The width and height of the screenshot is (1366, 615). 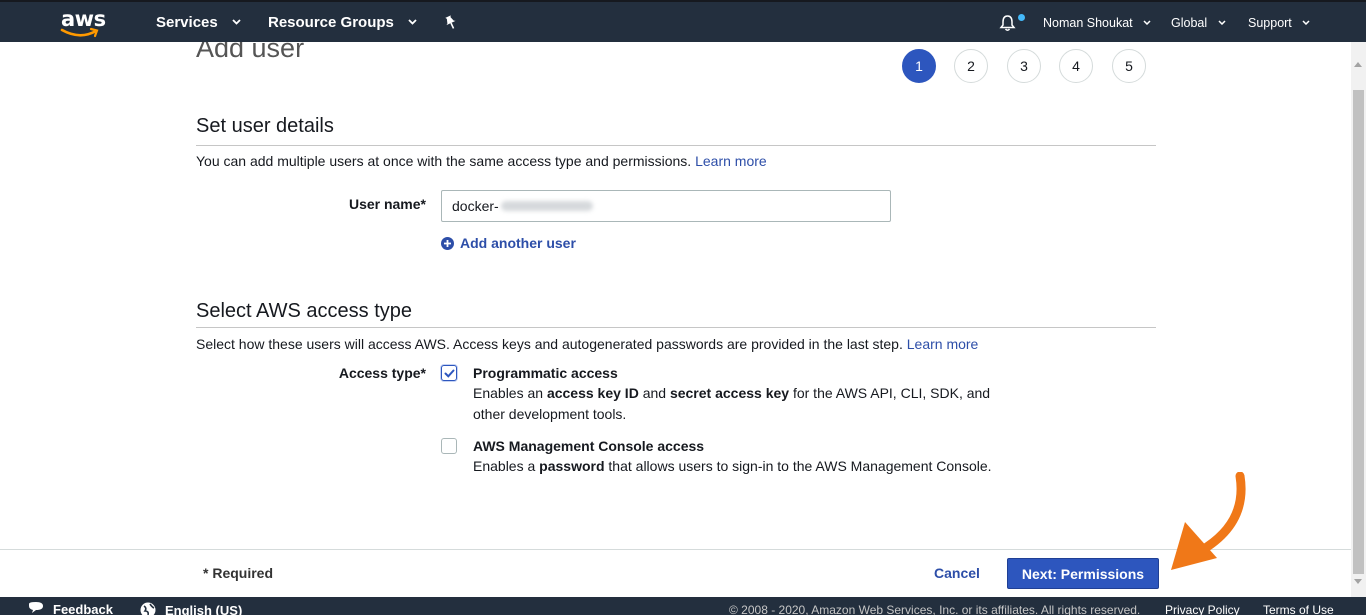 What do you see at coordinates (204, 609) in the screenshot?
I see `language-label: English (US)` at bounding box center [204, 609].